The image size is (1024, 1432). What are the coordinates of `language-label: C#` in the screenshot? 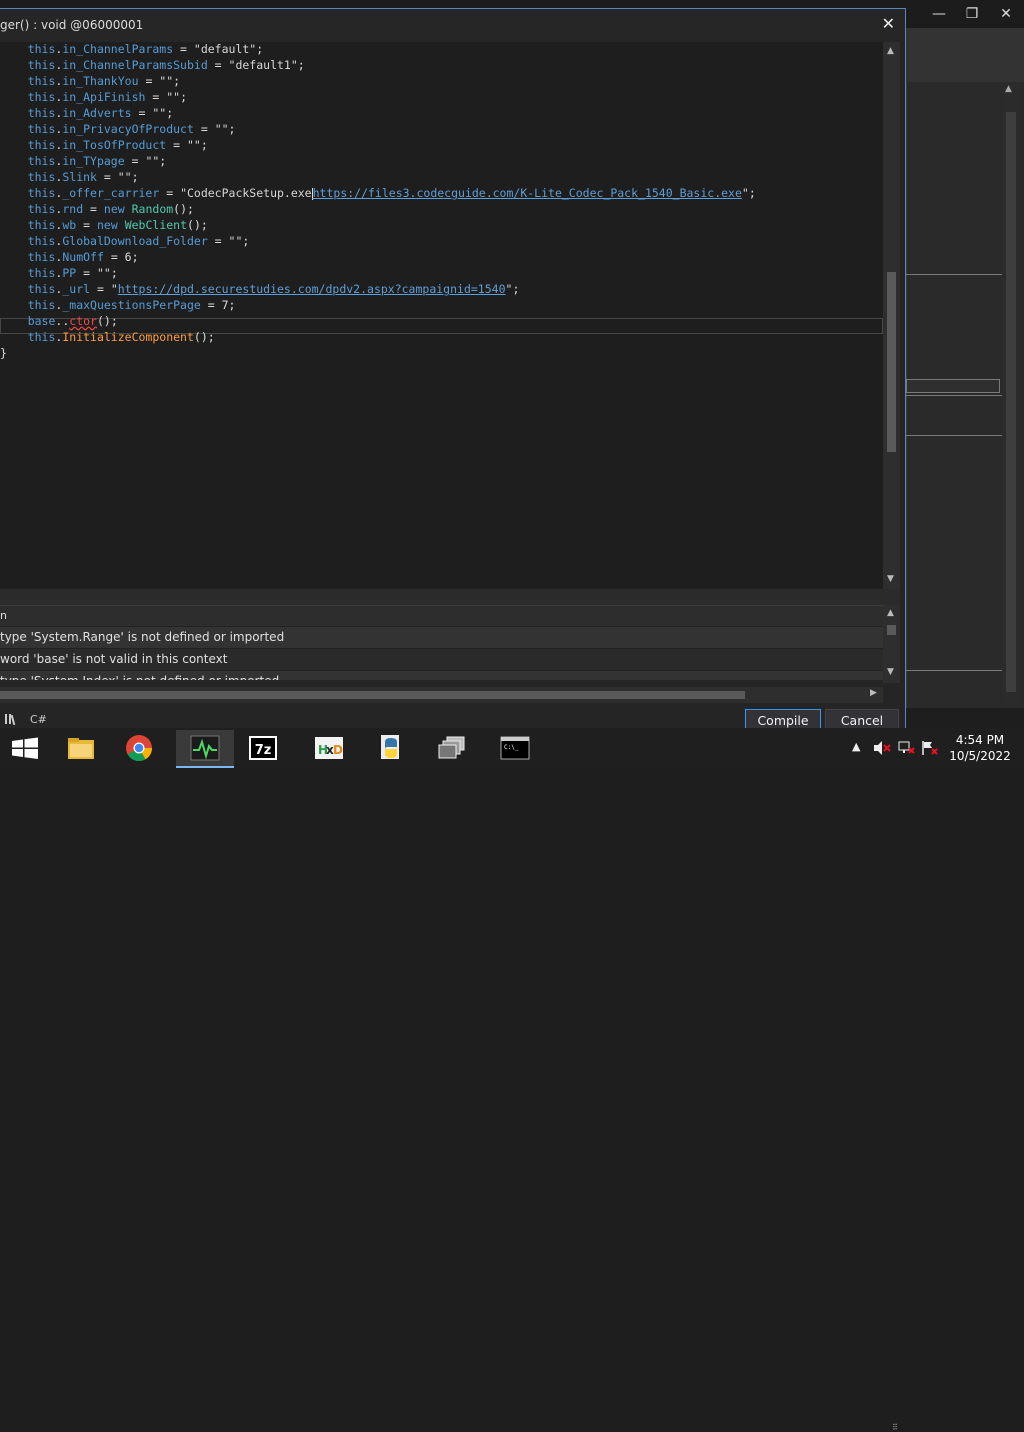 It's located at (38, 719).